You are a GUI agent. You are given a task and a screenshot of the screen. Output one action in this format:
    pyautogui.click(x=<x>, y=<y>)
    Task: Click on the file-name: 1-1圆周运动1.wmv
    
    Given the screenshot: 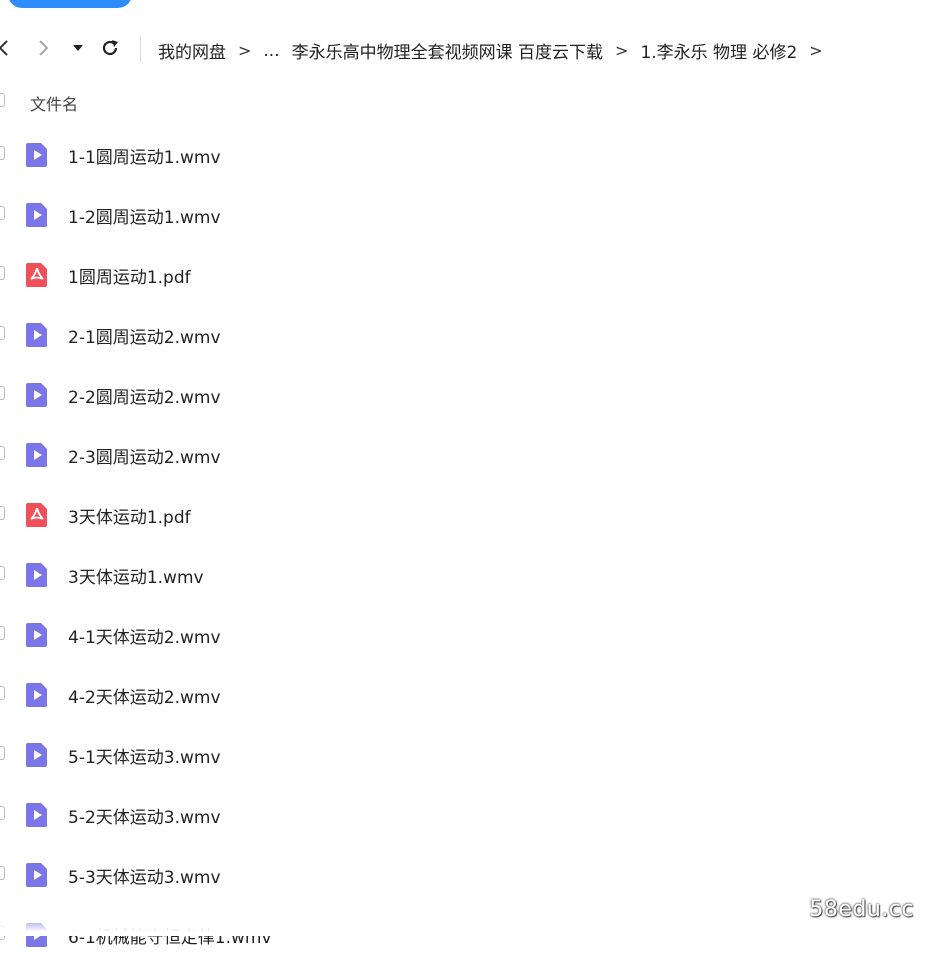 What is the action you would take?
    pyautogui.click(x=144, y=155)
    